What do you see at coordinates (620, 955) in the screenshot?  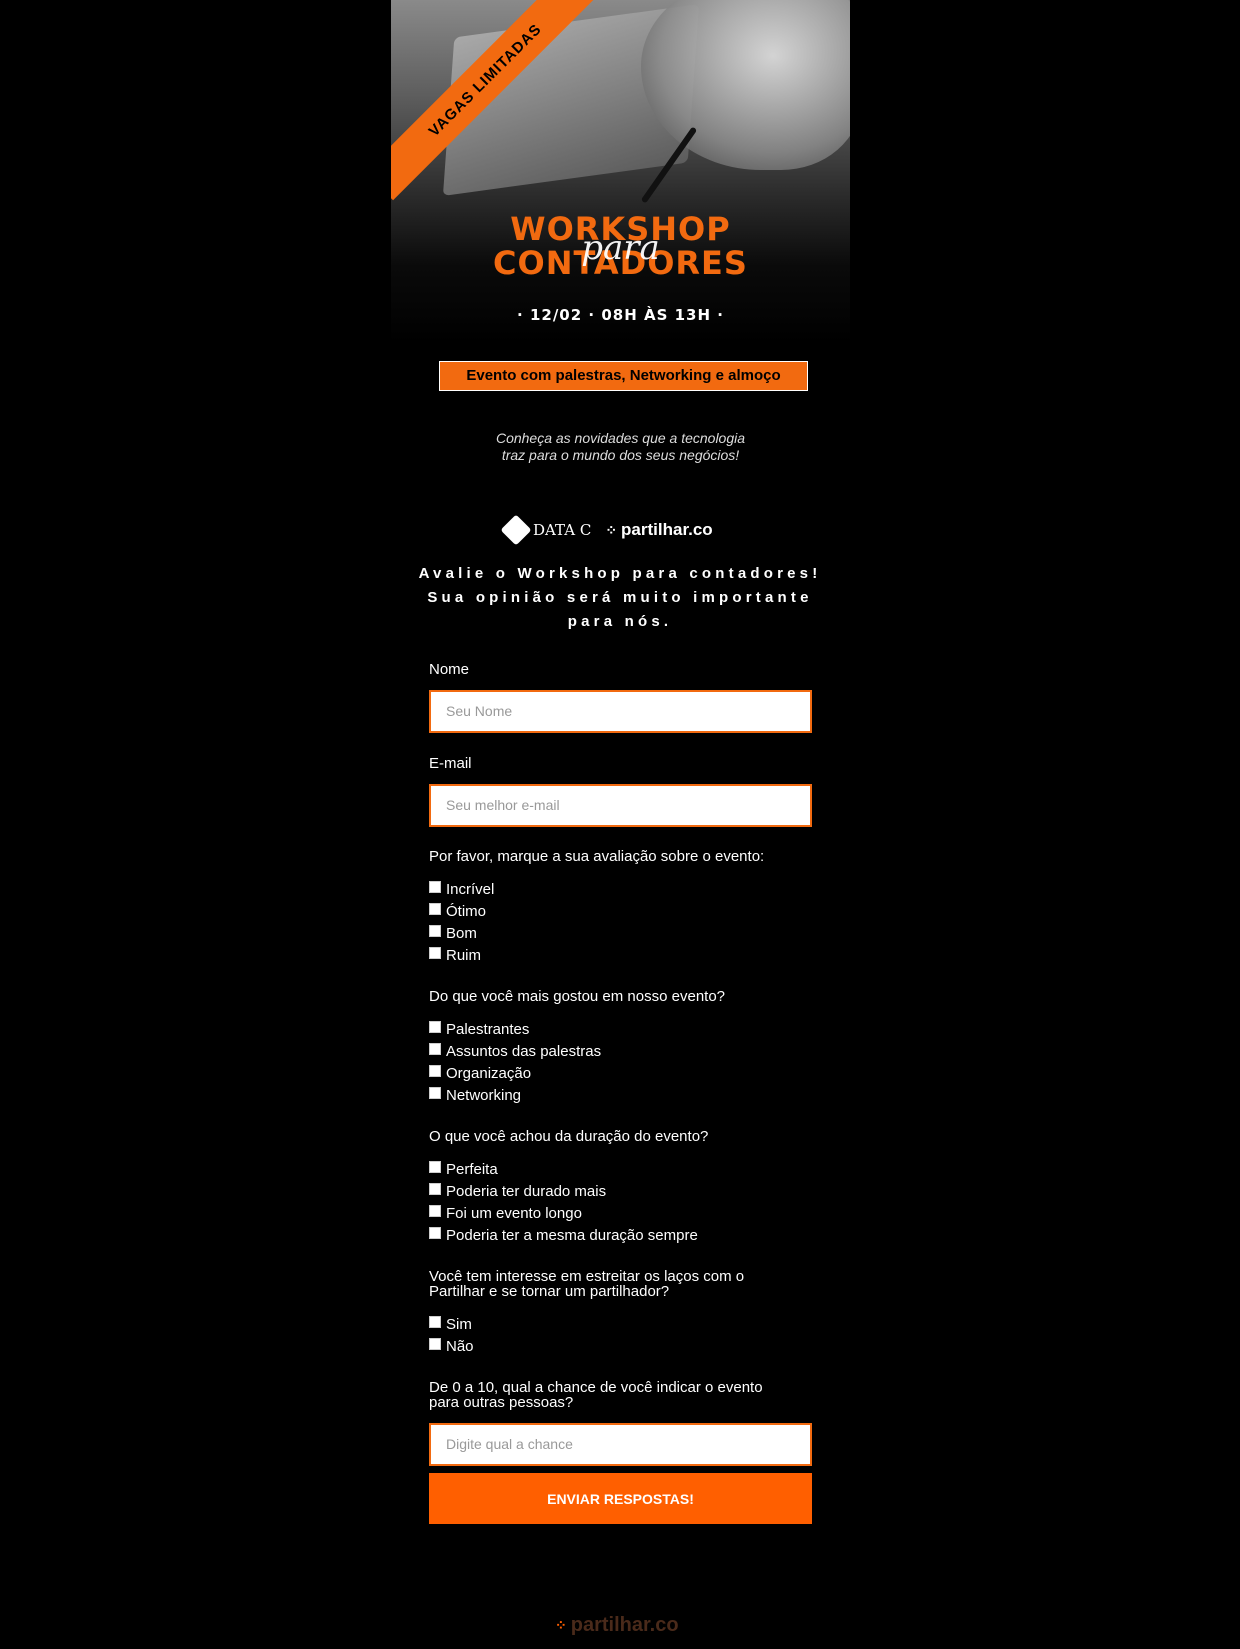 I see `option-ruim: Ruim` at bounding box center [620, 955].